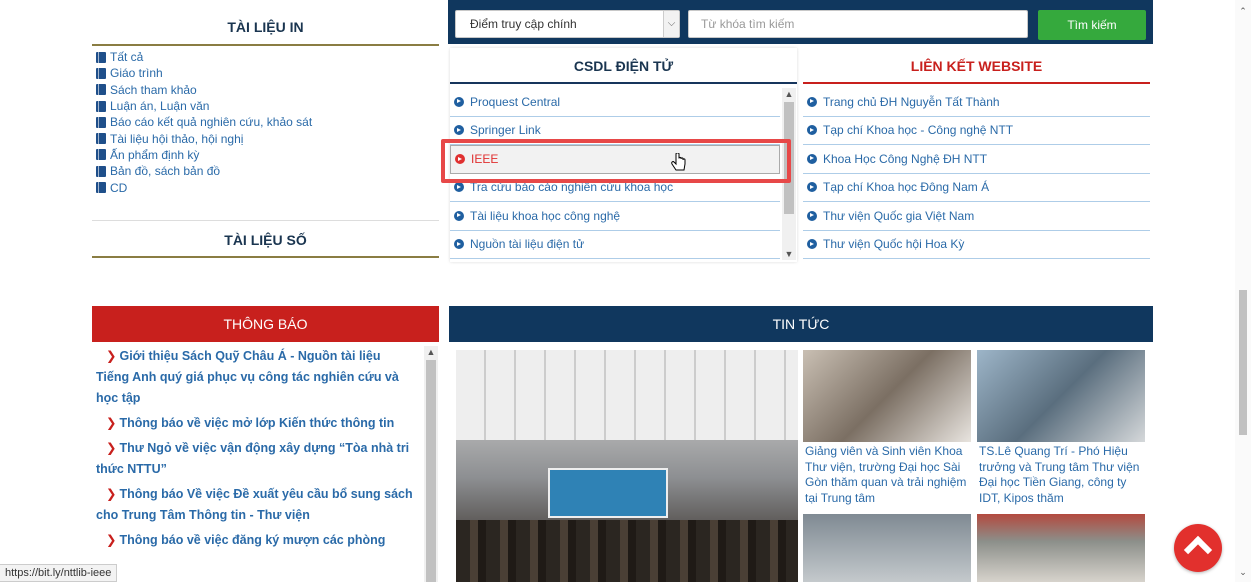 The height and width of the screenshot is (582, 1251). Describe the element at coordinates (615, 102) in the screenshot. I see `csdl-item: Proquest Central` at that location.